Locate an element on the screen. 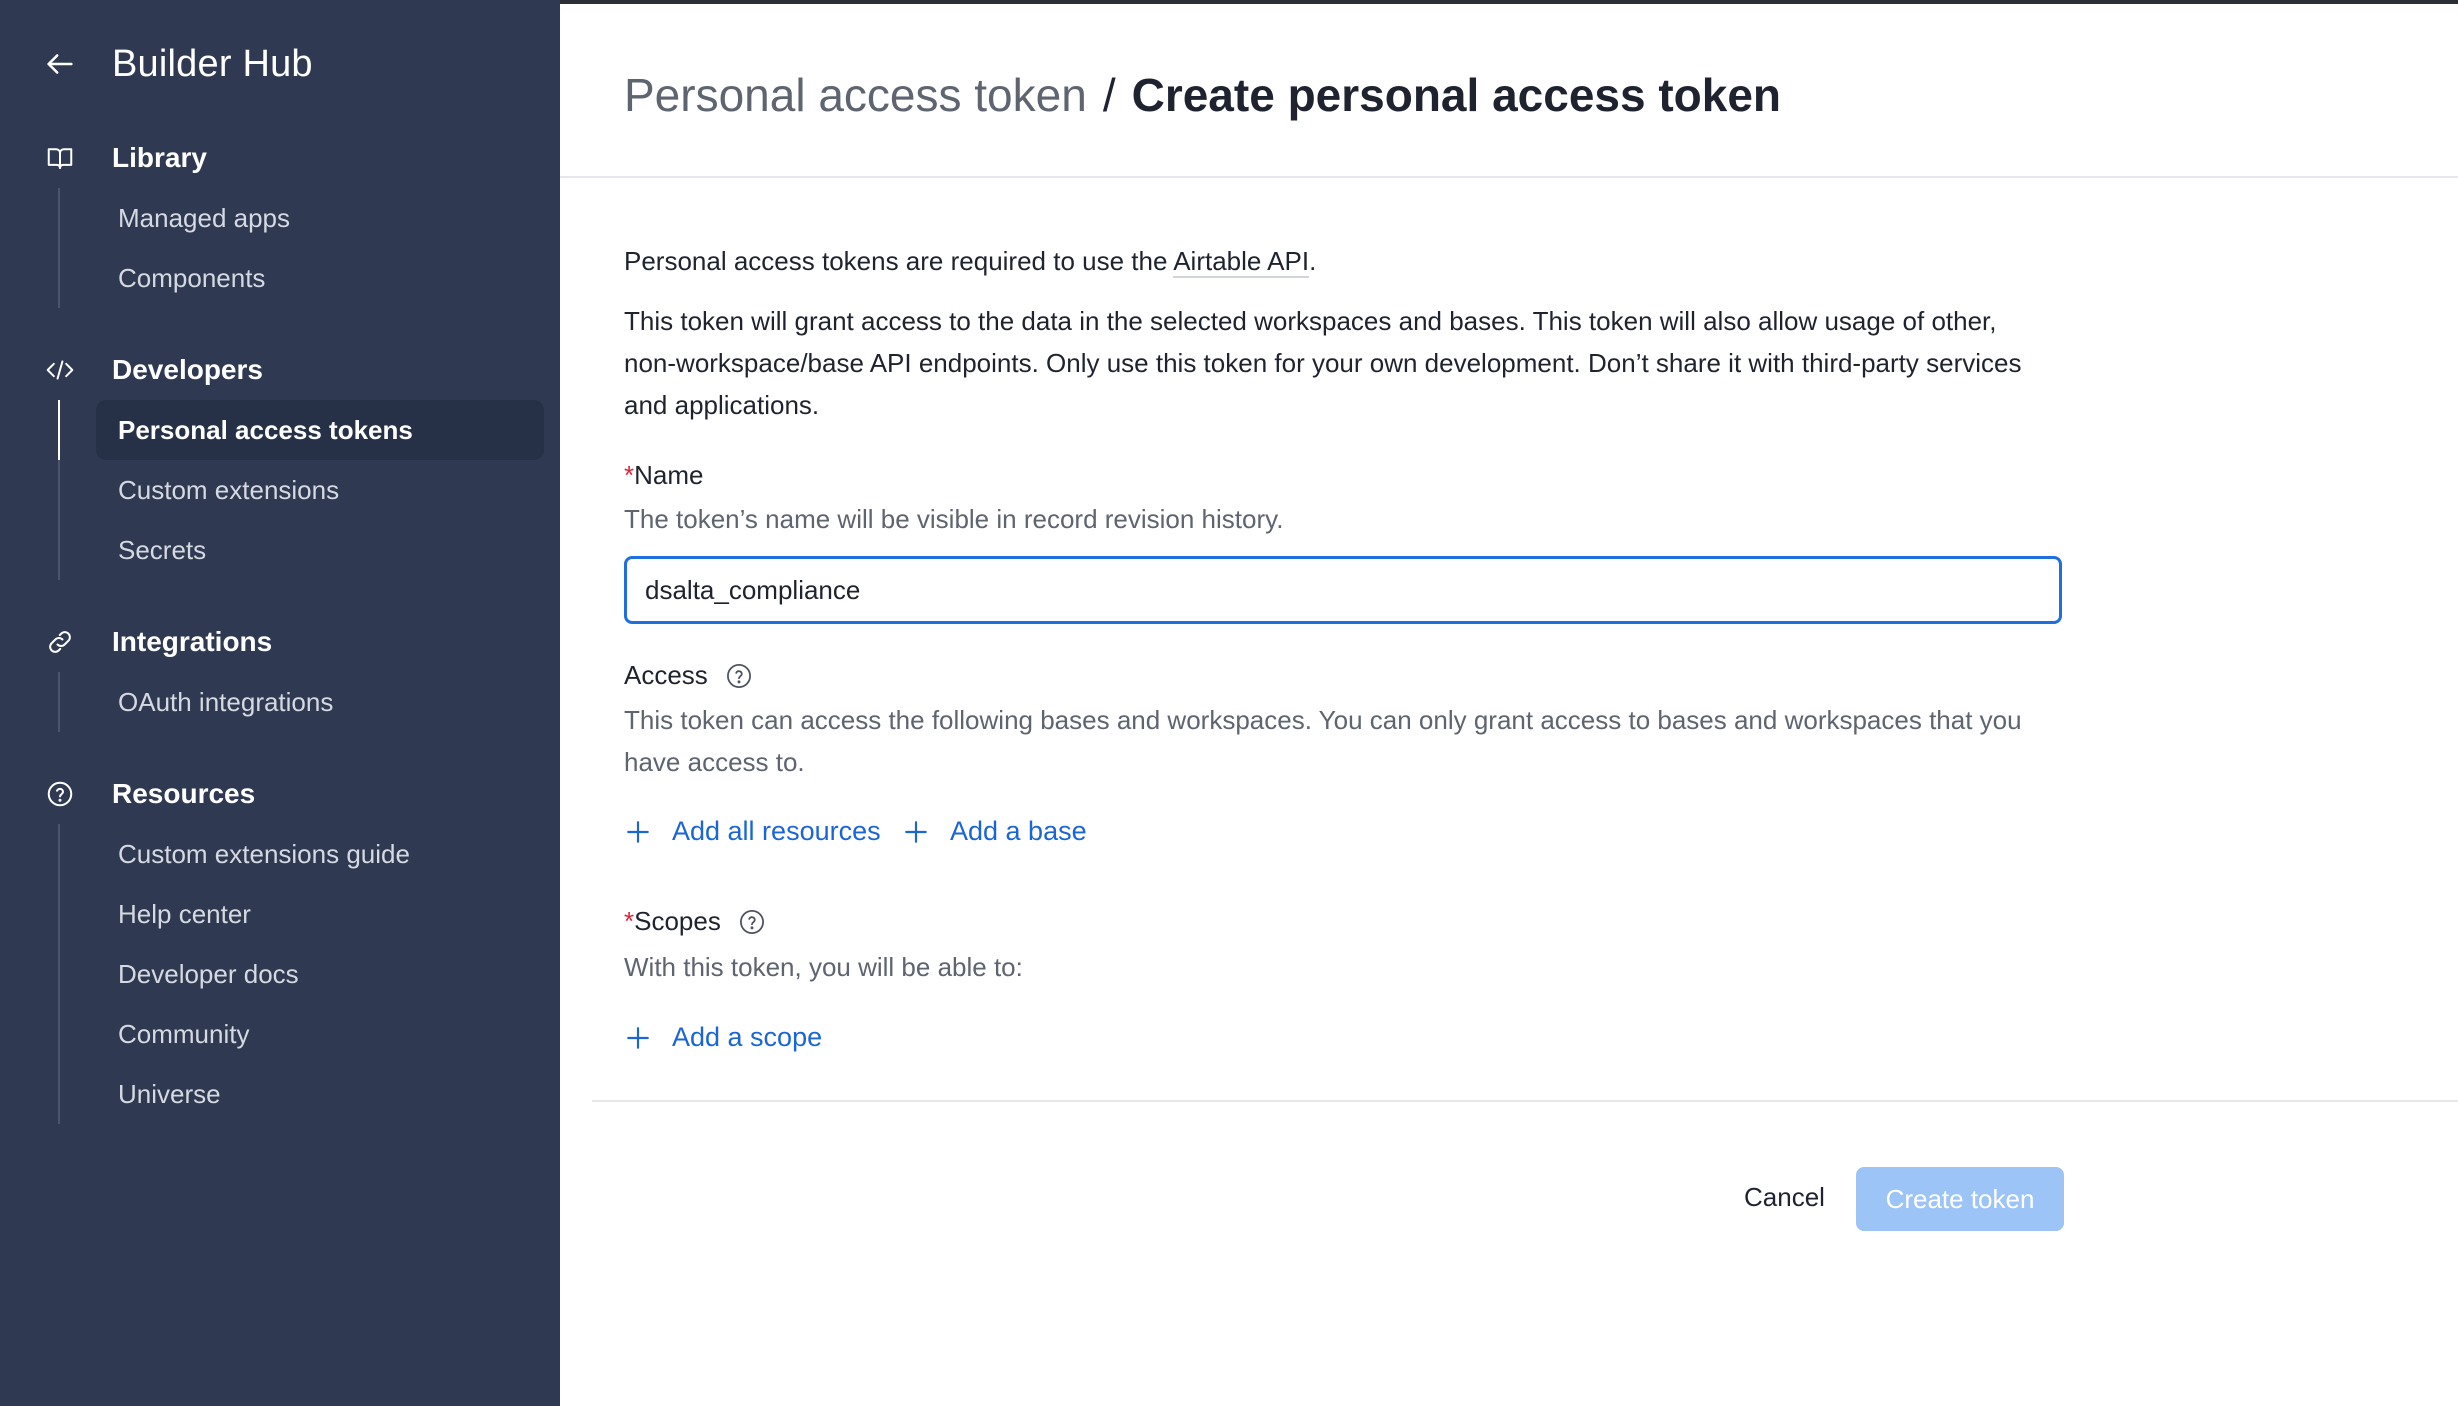  sidebar-section-label: Developers is located at coordinates (187, 369).